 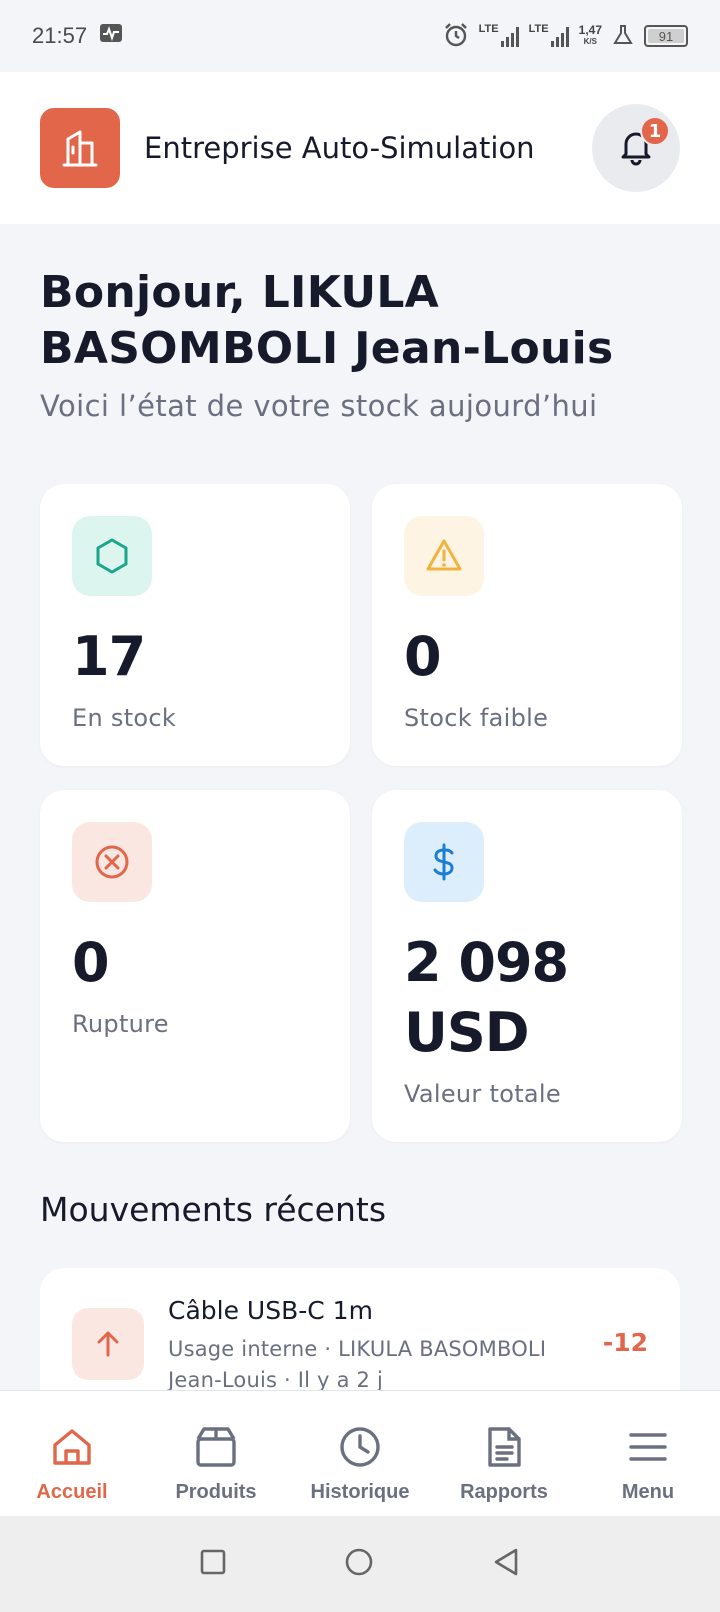 I want to click on movement-quantity: -12, so click(x=625, y=1342).